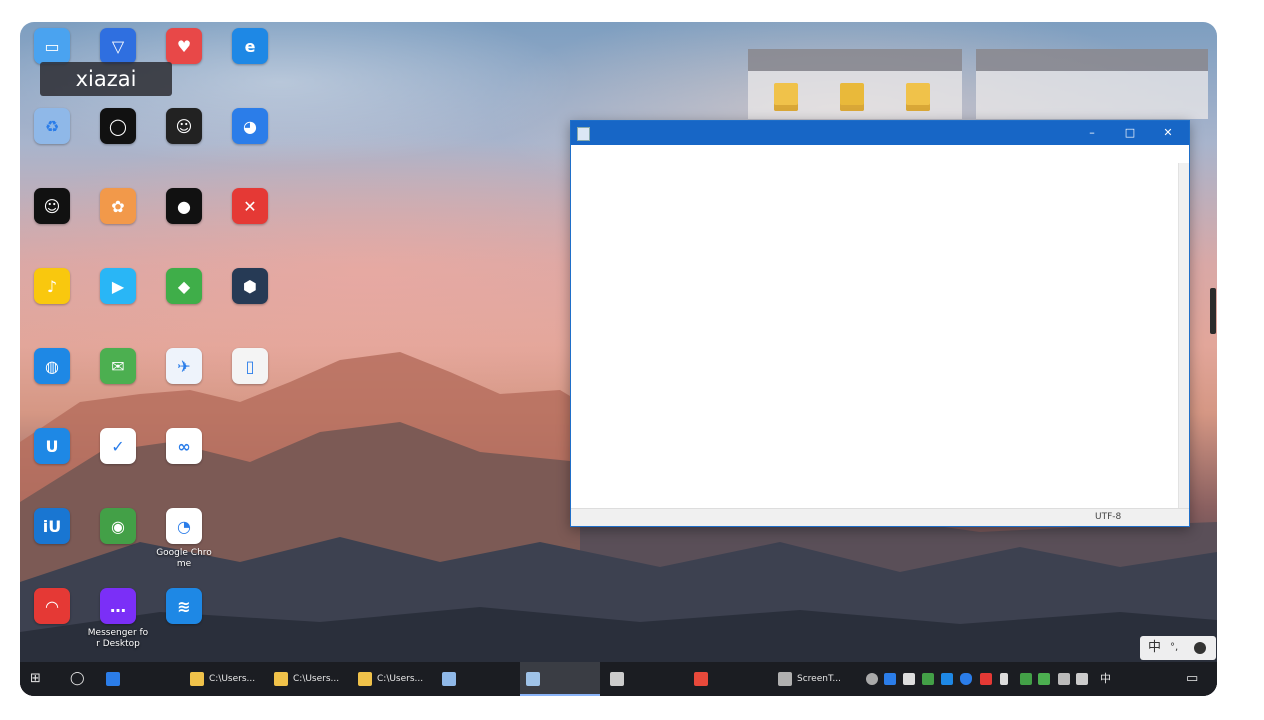 This screenshot has width=1264, height=720. I want to click on app-icon: ◯, so click(118, 126).